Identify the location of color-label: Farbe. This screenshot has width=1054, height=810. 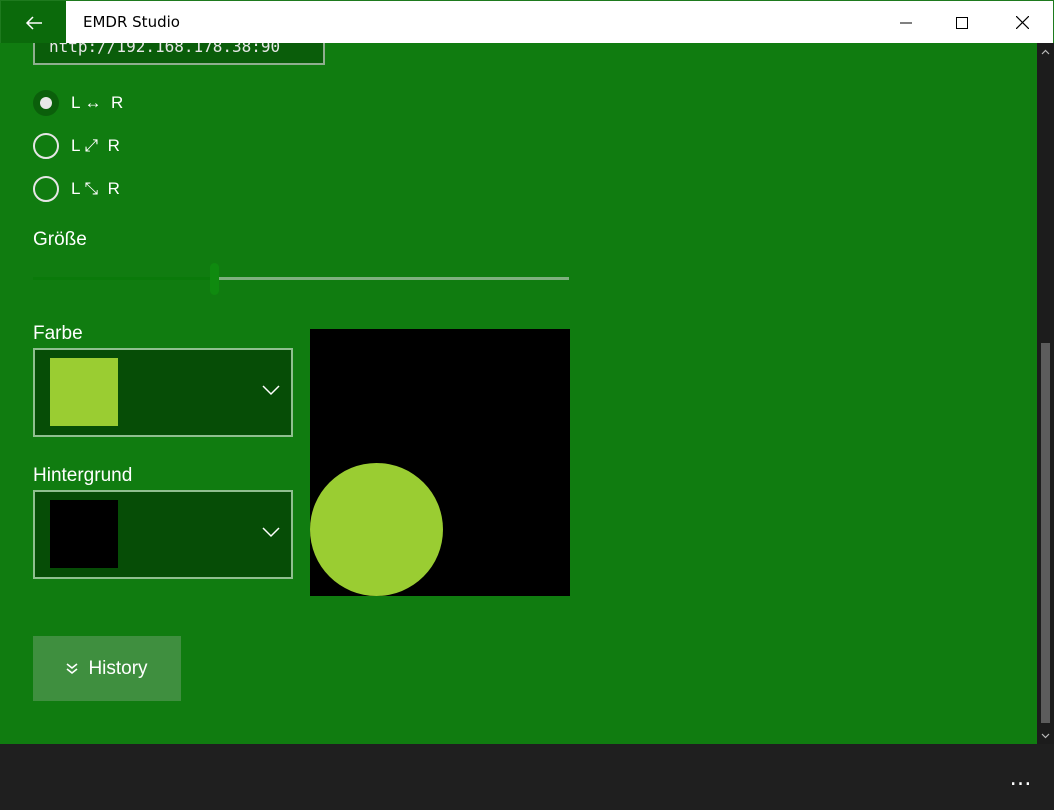
(58, 333).